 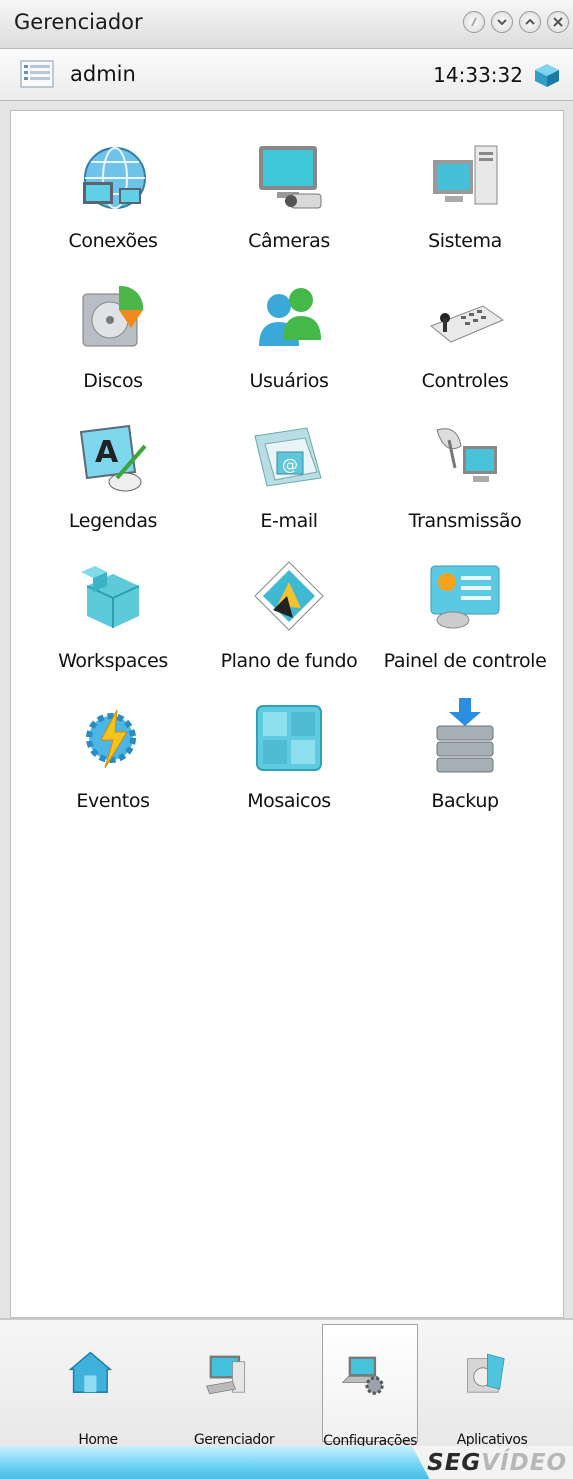 I want to click on menu-item-icon: A, so click(x=113, y=458).